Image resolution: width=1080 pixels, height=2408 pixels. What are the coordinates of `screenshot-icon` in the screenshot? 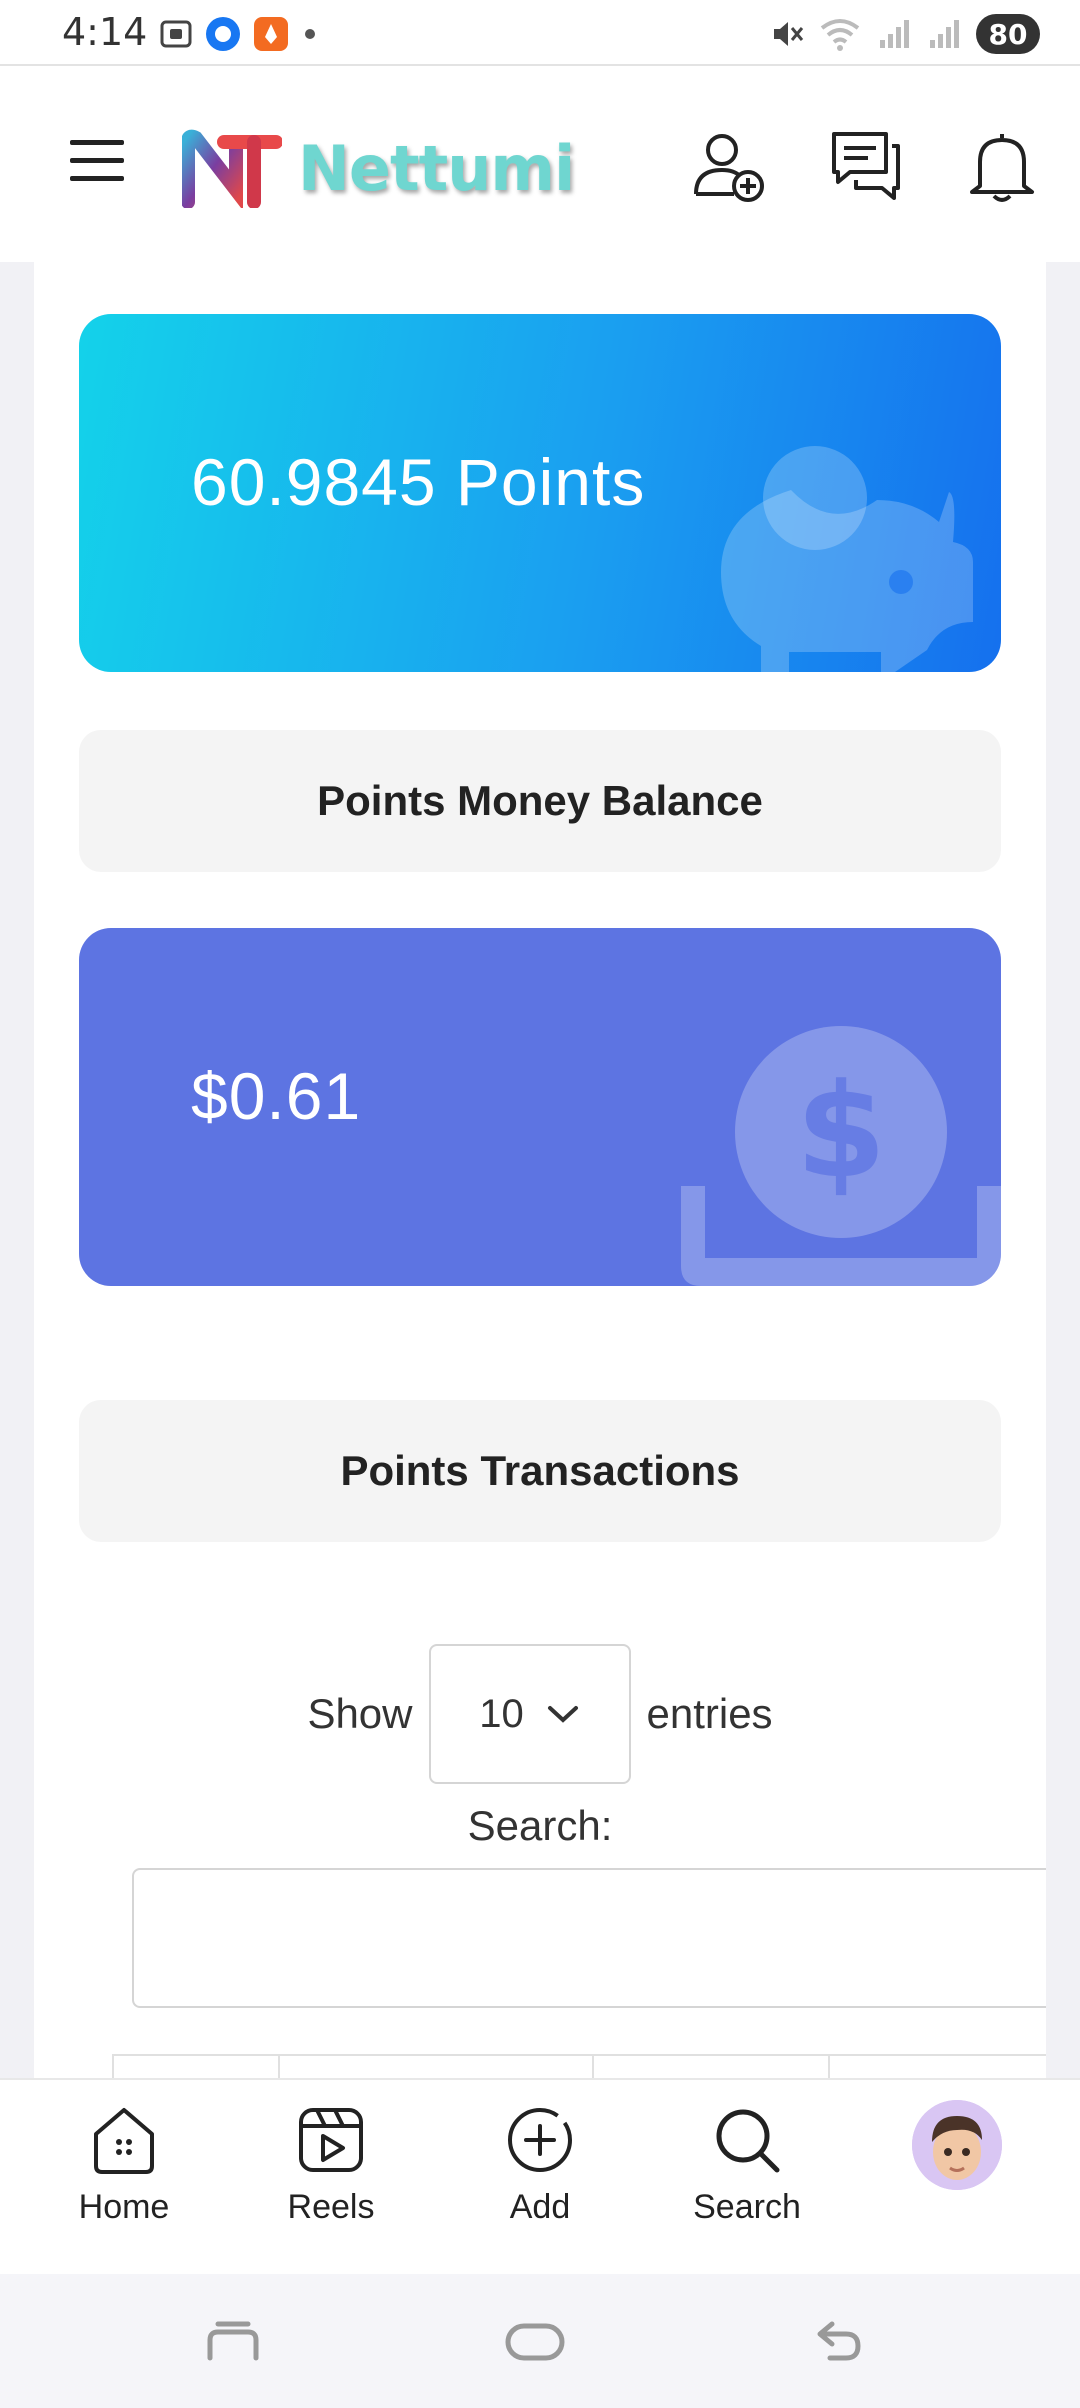 It's located at (176, 34).